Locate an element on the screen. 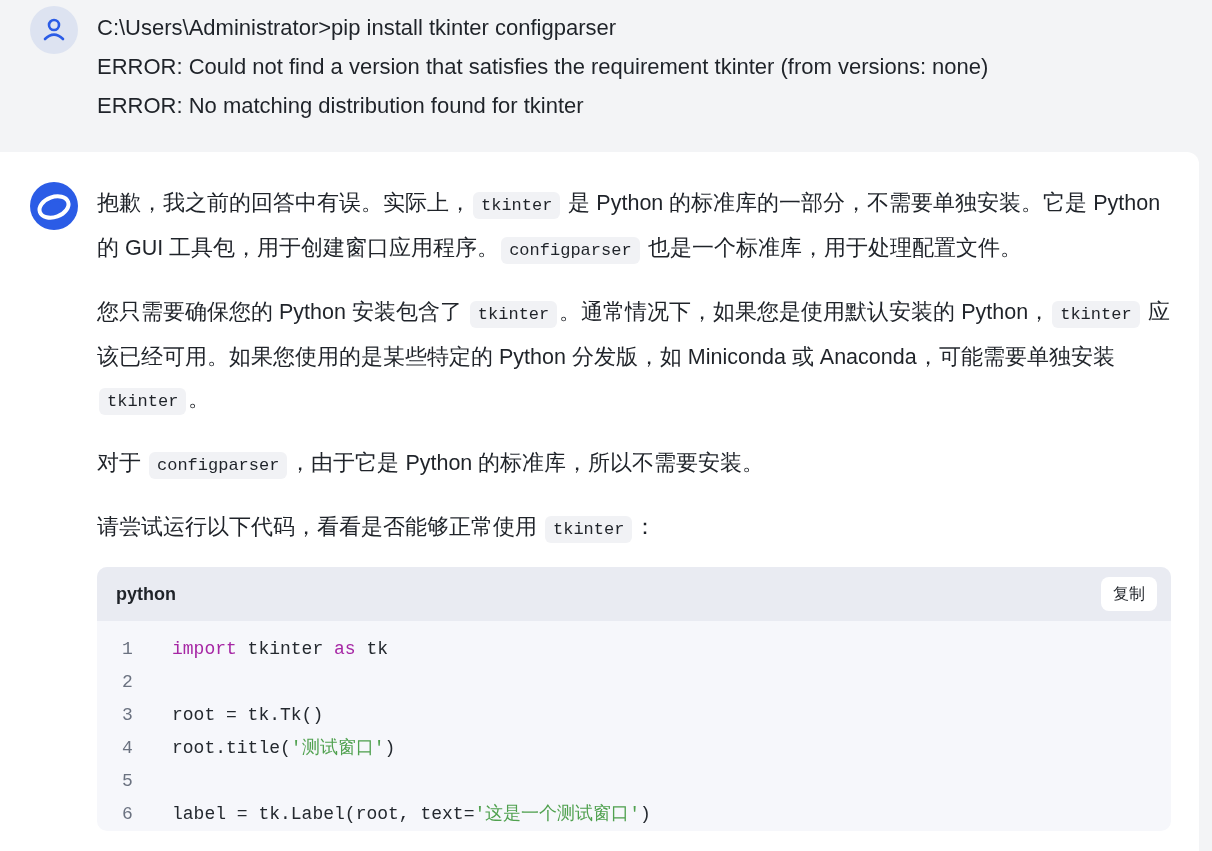  code-line: root.title('测试窗口') is located at coordinates (284, 748).